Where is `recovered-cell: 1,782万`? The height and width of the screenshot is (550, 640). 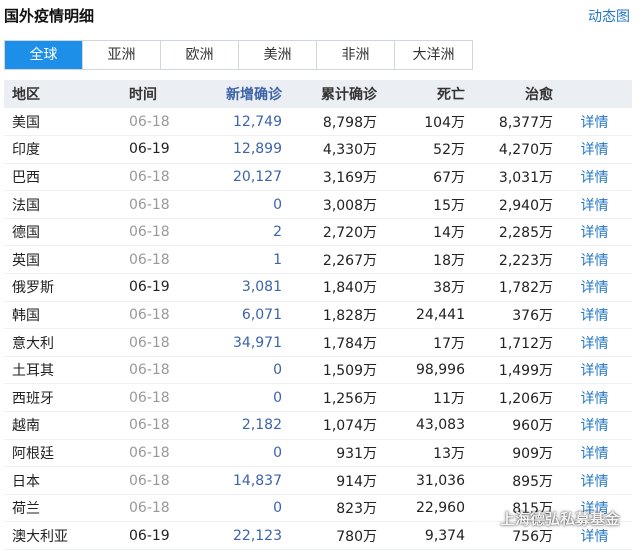 recovered-cell: 1,782万 is located at coordinates (525, 288).